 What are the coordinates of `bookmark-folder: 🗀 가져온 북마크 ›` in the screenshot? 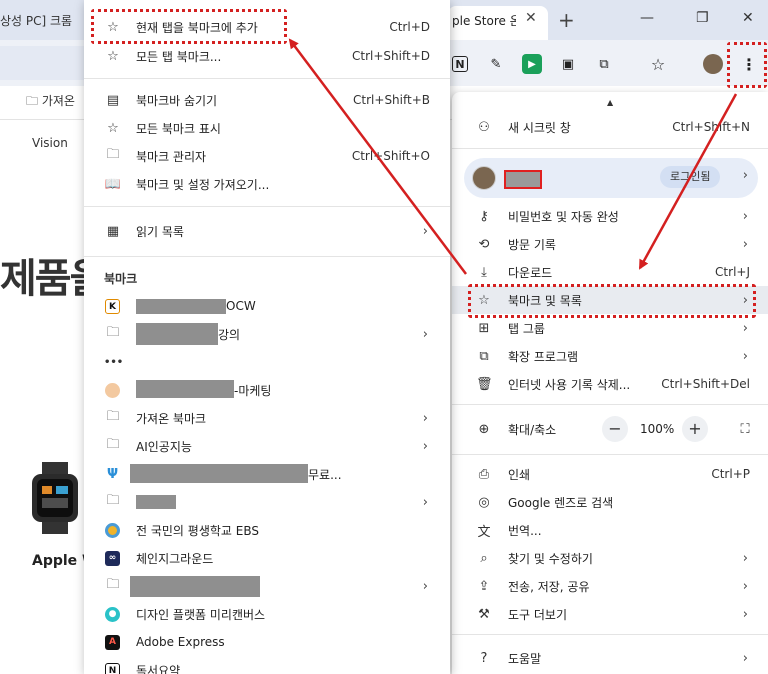 It's located at (267, 418).